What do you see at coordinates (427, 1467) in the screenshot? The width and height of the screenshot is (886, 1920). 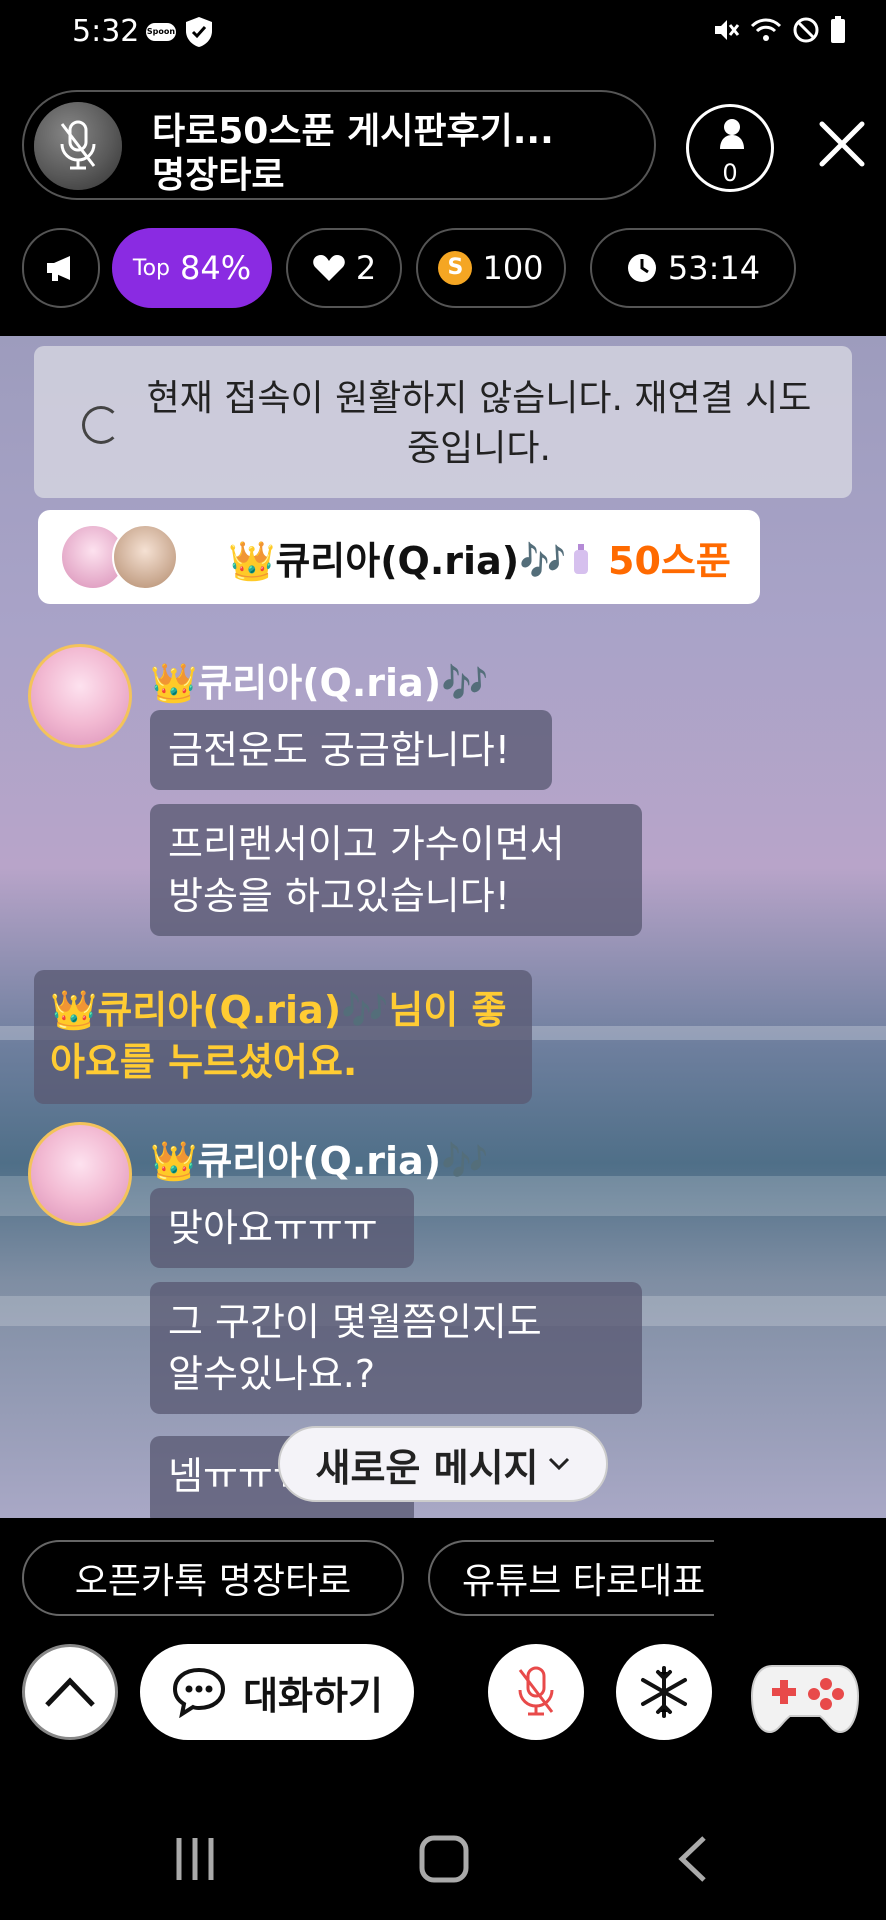 I see `new-message-label: 새로운 메시지` at bounding box center [427, 1467].